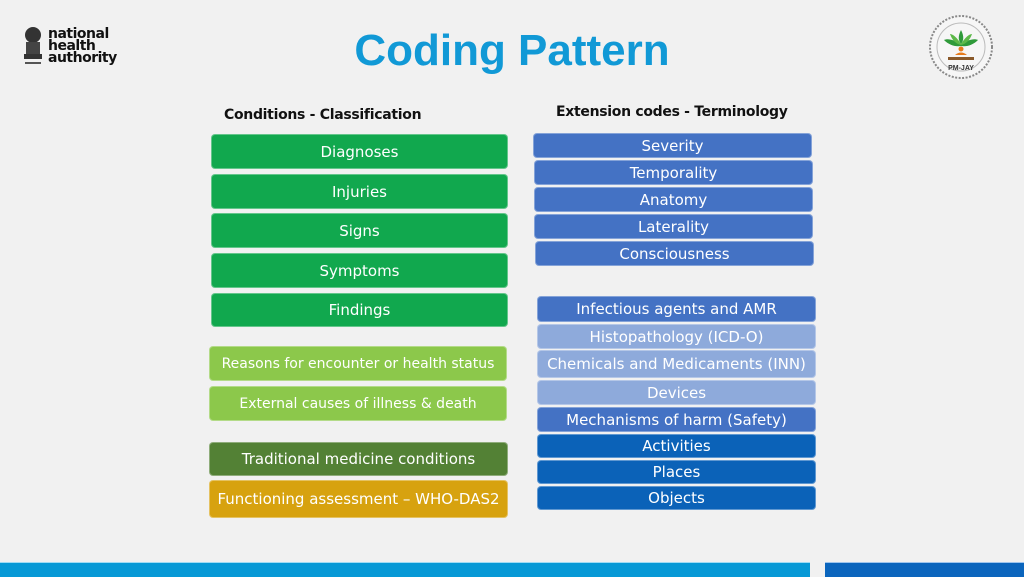  I want to click on condition-diagnoses: Diagnoses, so click(359, 151).